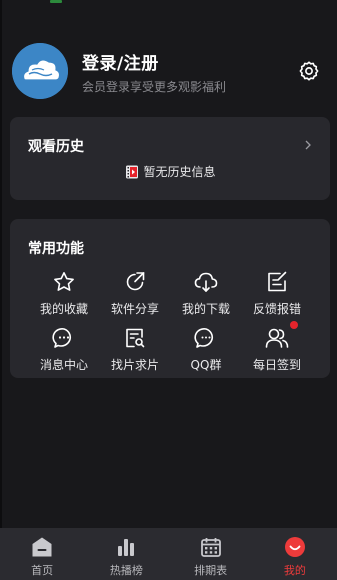 The width and height of the screenshot is (337, 580). Describe the element at coordinates (64, 349) in the screenshot. I see `feature-messages: 消息中心` at that location.